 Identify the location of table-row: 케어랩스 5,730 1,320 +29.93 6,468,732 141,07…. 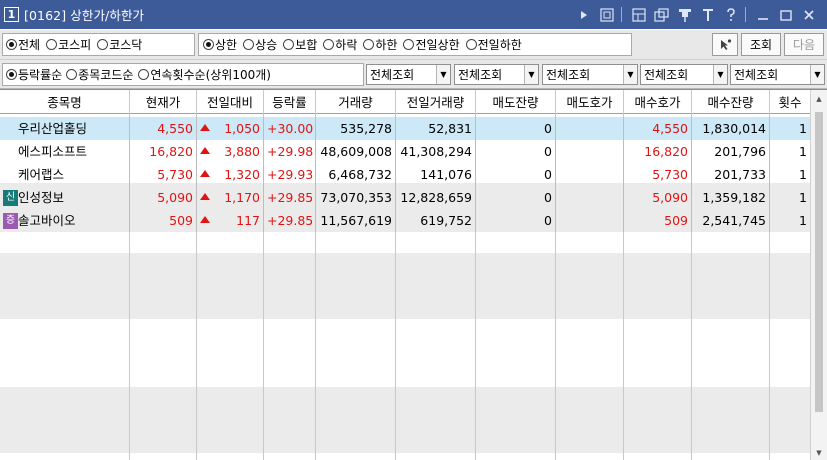
(405, 174).